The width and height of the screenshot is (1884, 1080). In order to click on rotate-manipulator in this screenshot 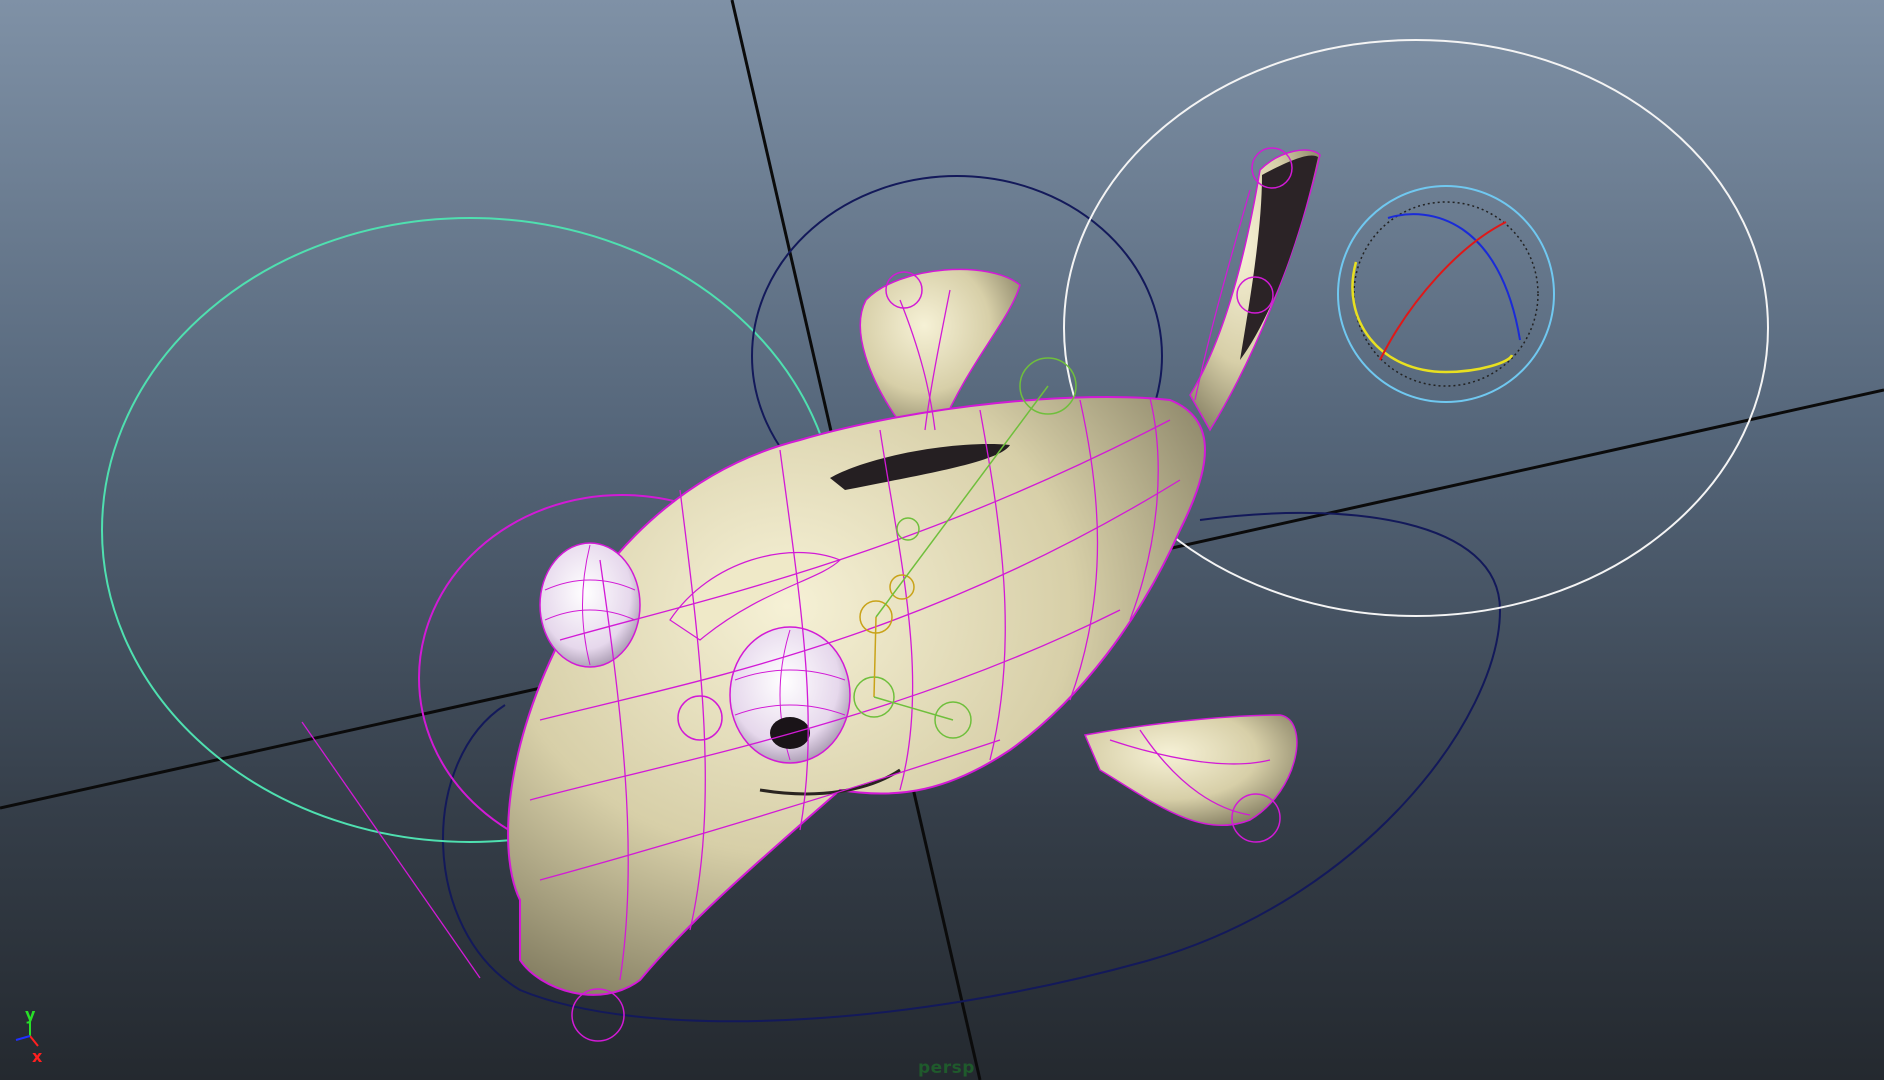, I will do `click(1446, 294)`.